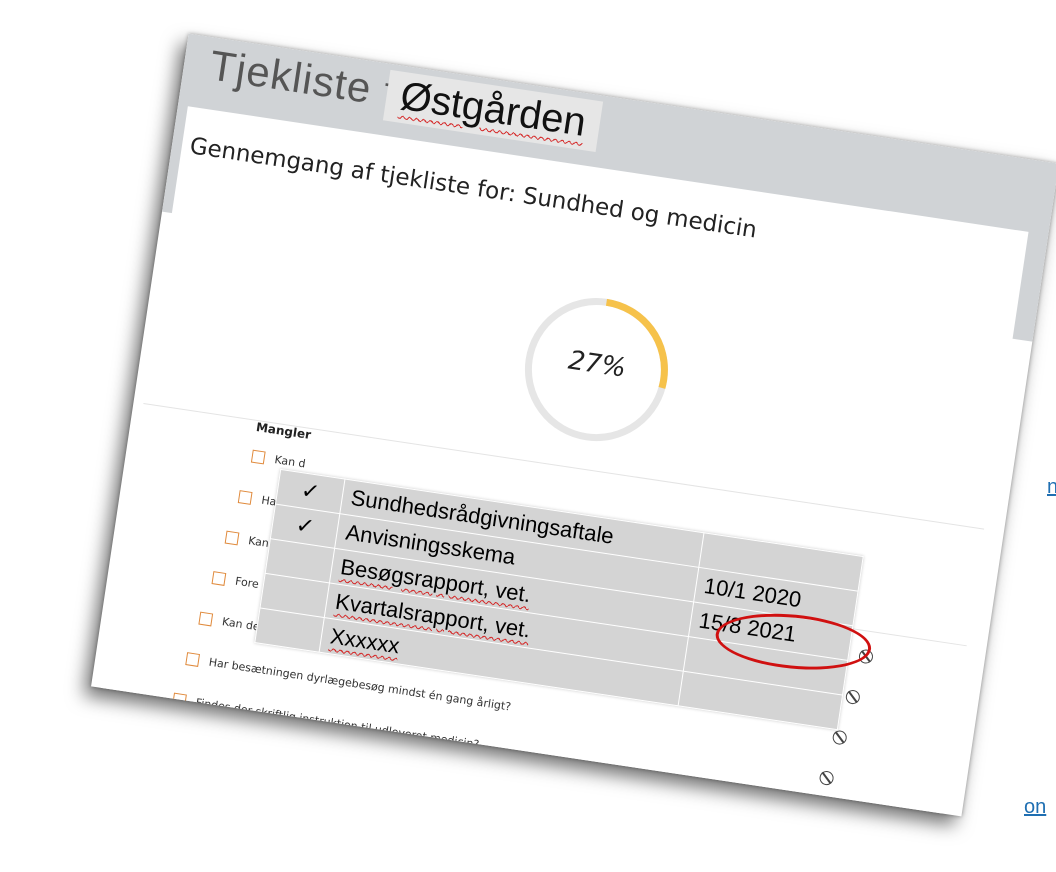  Describe the element at coordinates (283, 431) in the screenshot. I see `section-title-mangler: Mangler` at that location.